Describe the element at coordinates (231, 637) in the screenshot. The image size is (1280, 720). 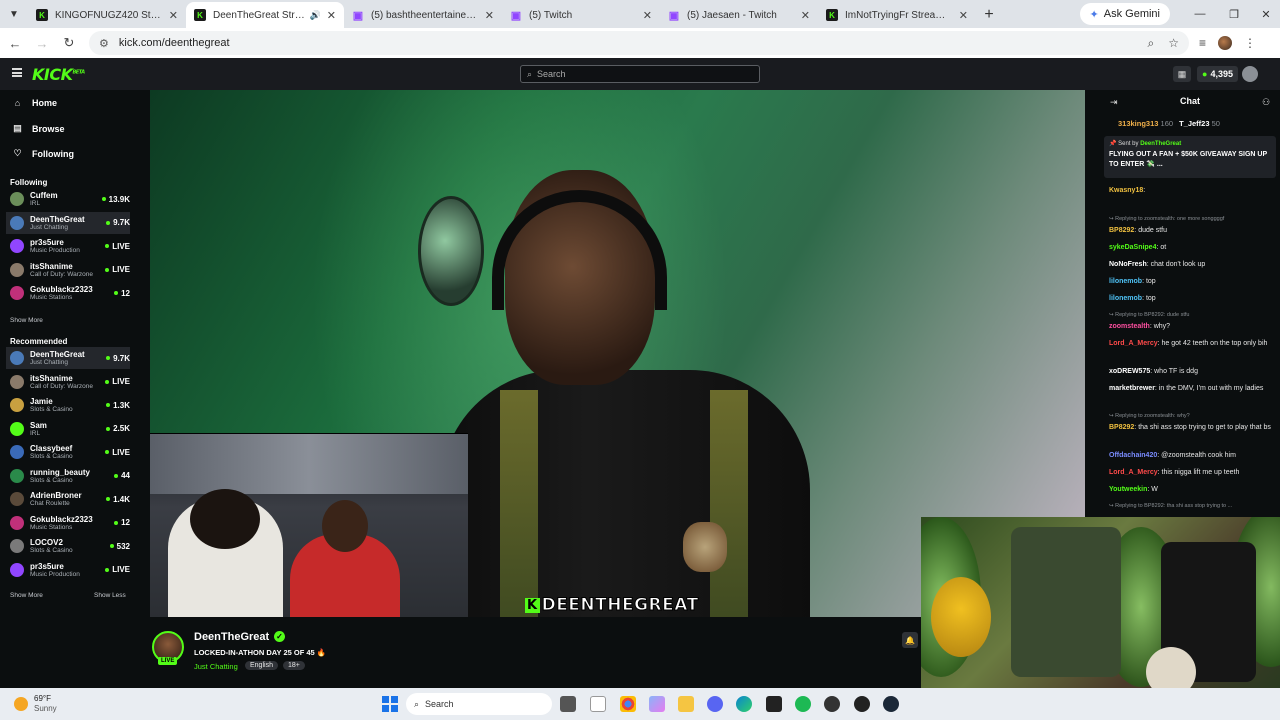
I see `streamer-name: DeenTheGreat` at that location.